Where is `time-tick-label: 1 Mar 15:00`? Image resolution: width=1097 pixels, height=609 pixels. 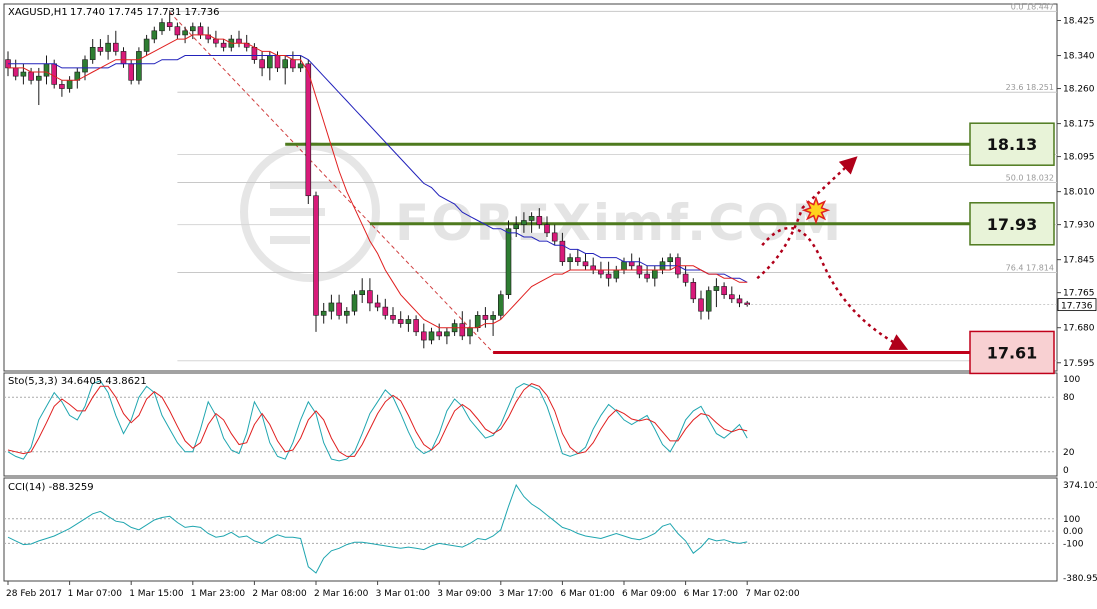 time-tick-label: 1 Mar 15:00 is located at coordinates (156, 594).